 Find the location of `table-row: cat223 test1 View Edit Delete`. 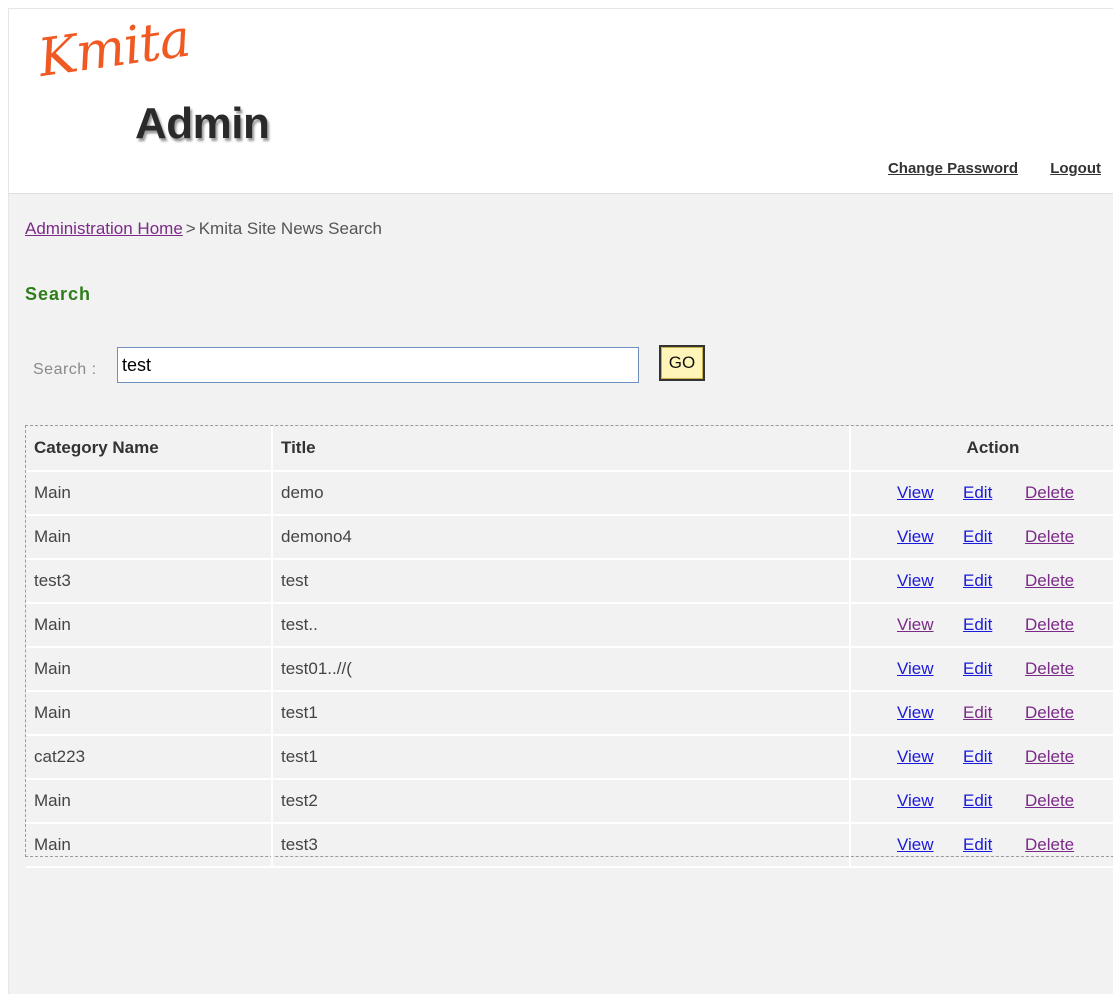

table-row: cat223 test1 View Edit Delete is located at coordinates (569, 757).